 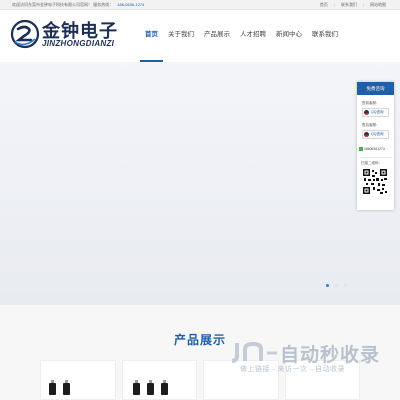 I want to click on presale-label: 售前客服：, so click(x=371, y=103).